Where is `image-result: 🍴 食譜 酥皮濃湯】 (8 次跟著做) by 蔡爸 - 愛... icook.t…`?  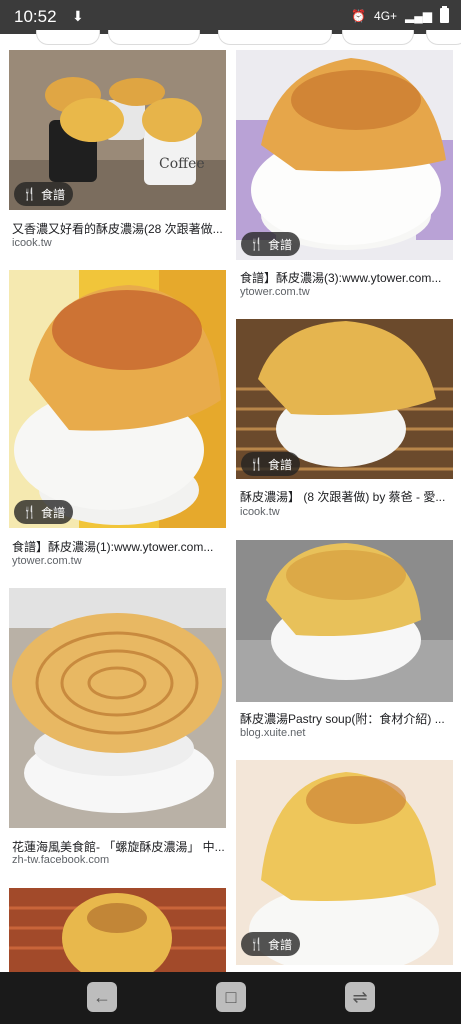 image-result: 🍴 食譜 酥皮濃湯】 (8 次跟著做) by 蔡爸 - 愛... icook.t… is located at coordinates (344, 421).